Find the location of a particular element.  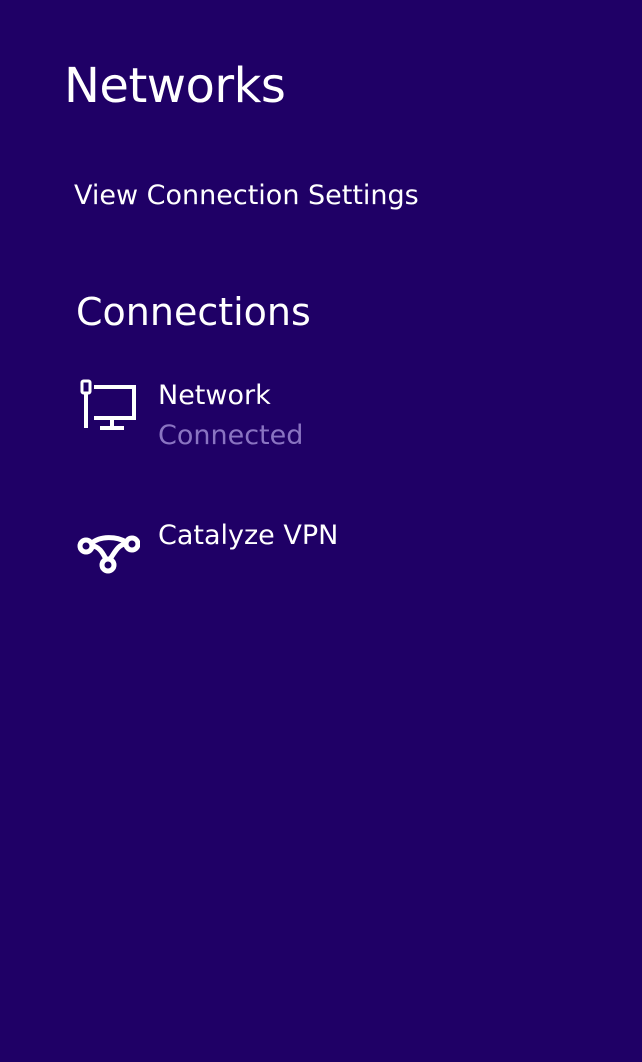

connections-heading: Connections is located at coordinates (193, 312).